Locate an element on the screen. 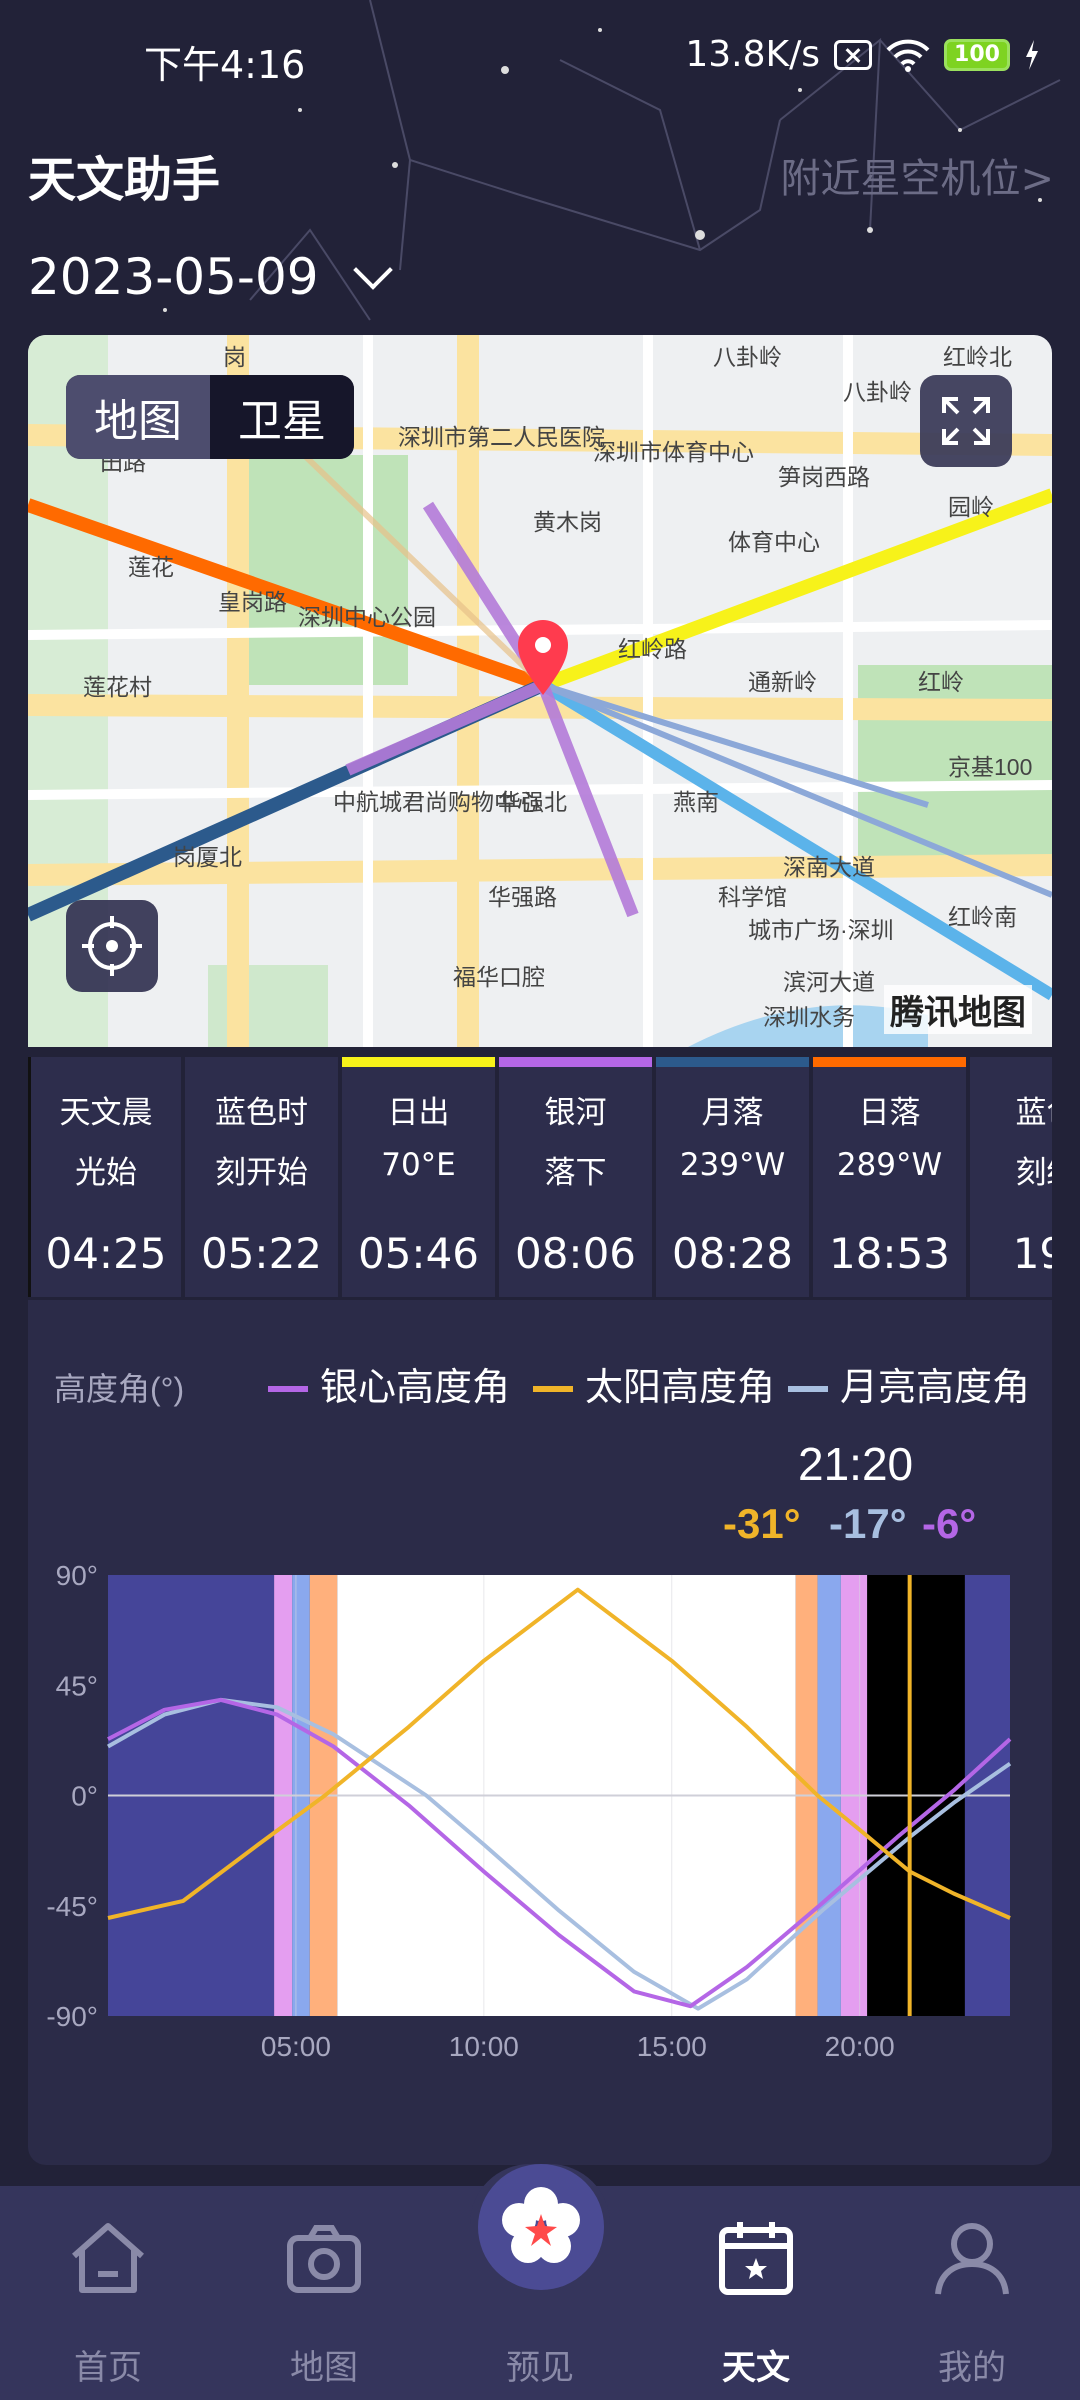  status-indicators: 13.8K/s 100 is located at coordinates (862, 54).